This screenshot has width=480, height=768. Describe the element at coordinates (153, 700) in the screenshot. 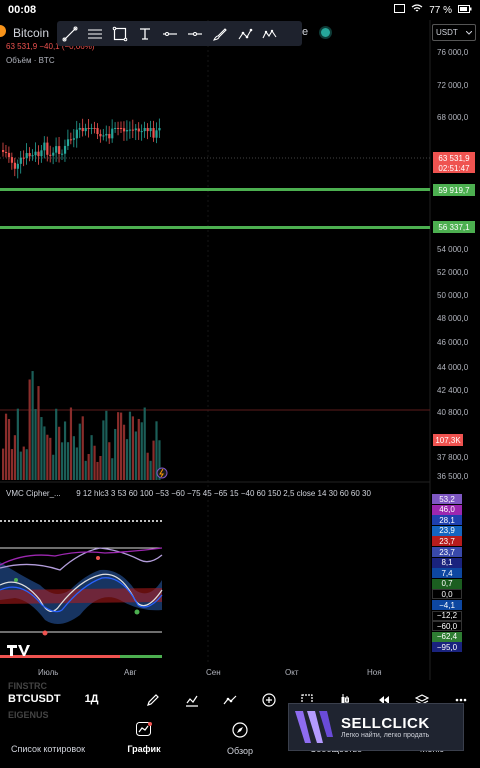

I see `pencil-icon` at that location.